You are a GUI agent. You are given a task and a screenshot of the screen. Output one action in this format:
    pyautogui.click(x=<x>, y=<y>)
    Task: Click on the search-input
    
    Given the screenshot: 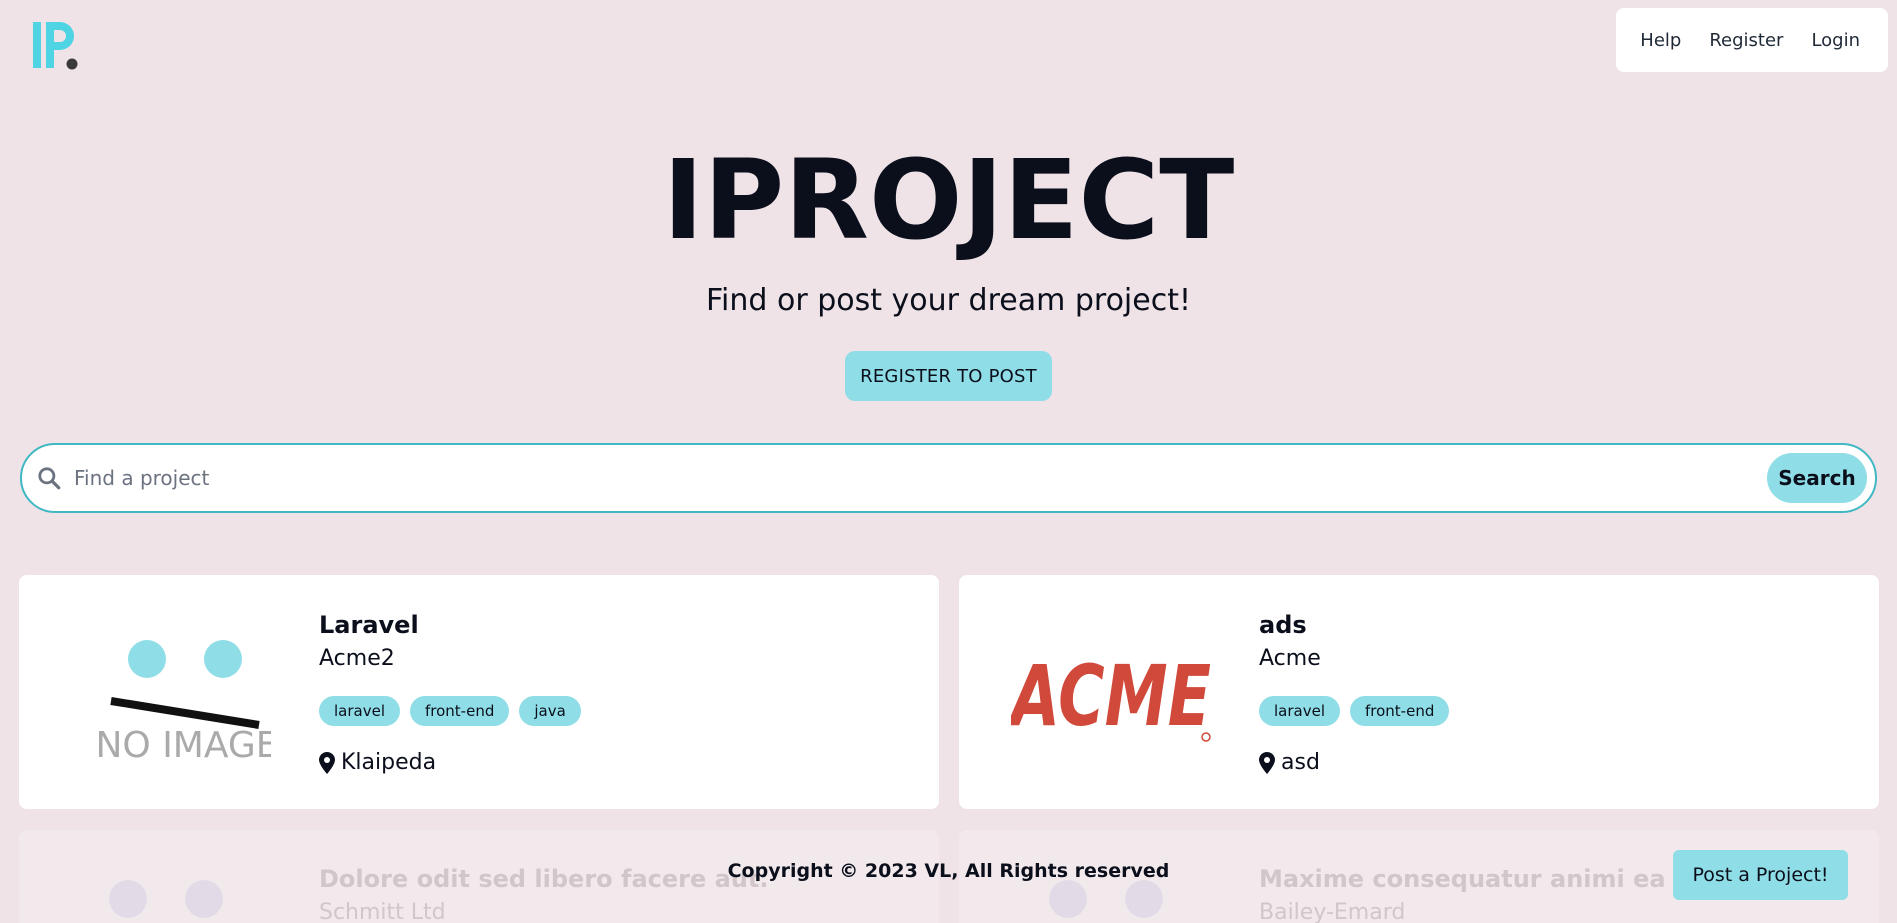 What is the action you would take?
    pyautogui.click(x=920, y=478)
    